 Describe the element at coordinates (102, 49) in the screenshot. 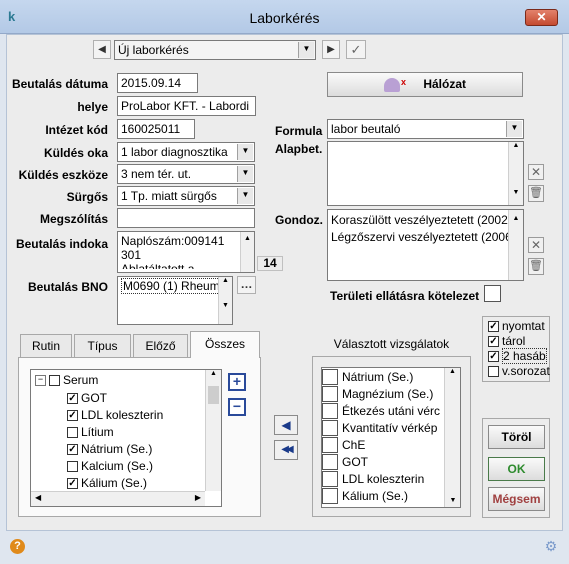

I see `prev-record-button: ◀` at that location.